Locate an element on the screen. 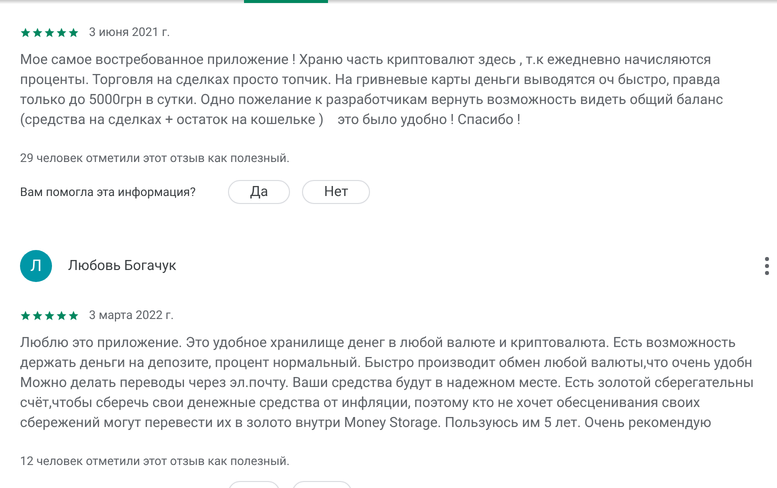 Image resolution: width=777 pixels, height=488 pixels. helpful-question: Вам помогла эта информация? is located at coordinates (108, 192).